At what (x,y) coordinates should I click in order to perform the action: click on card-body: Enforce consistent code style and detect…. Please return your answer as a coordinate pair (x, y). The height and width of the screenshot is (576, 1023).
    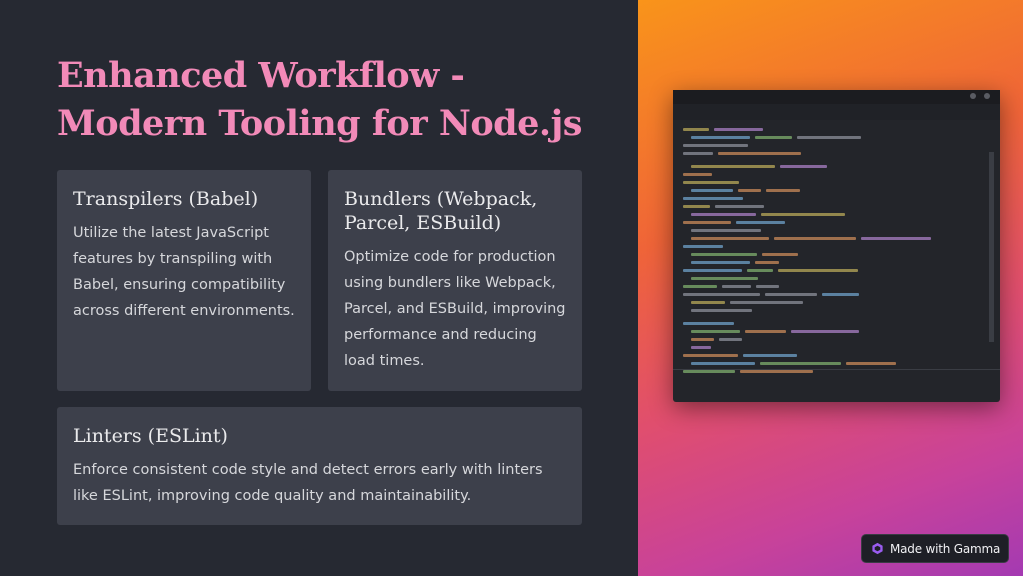
    Looking at the image, I should click on (308, 483).